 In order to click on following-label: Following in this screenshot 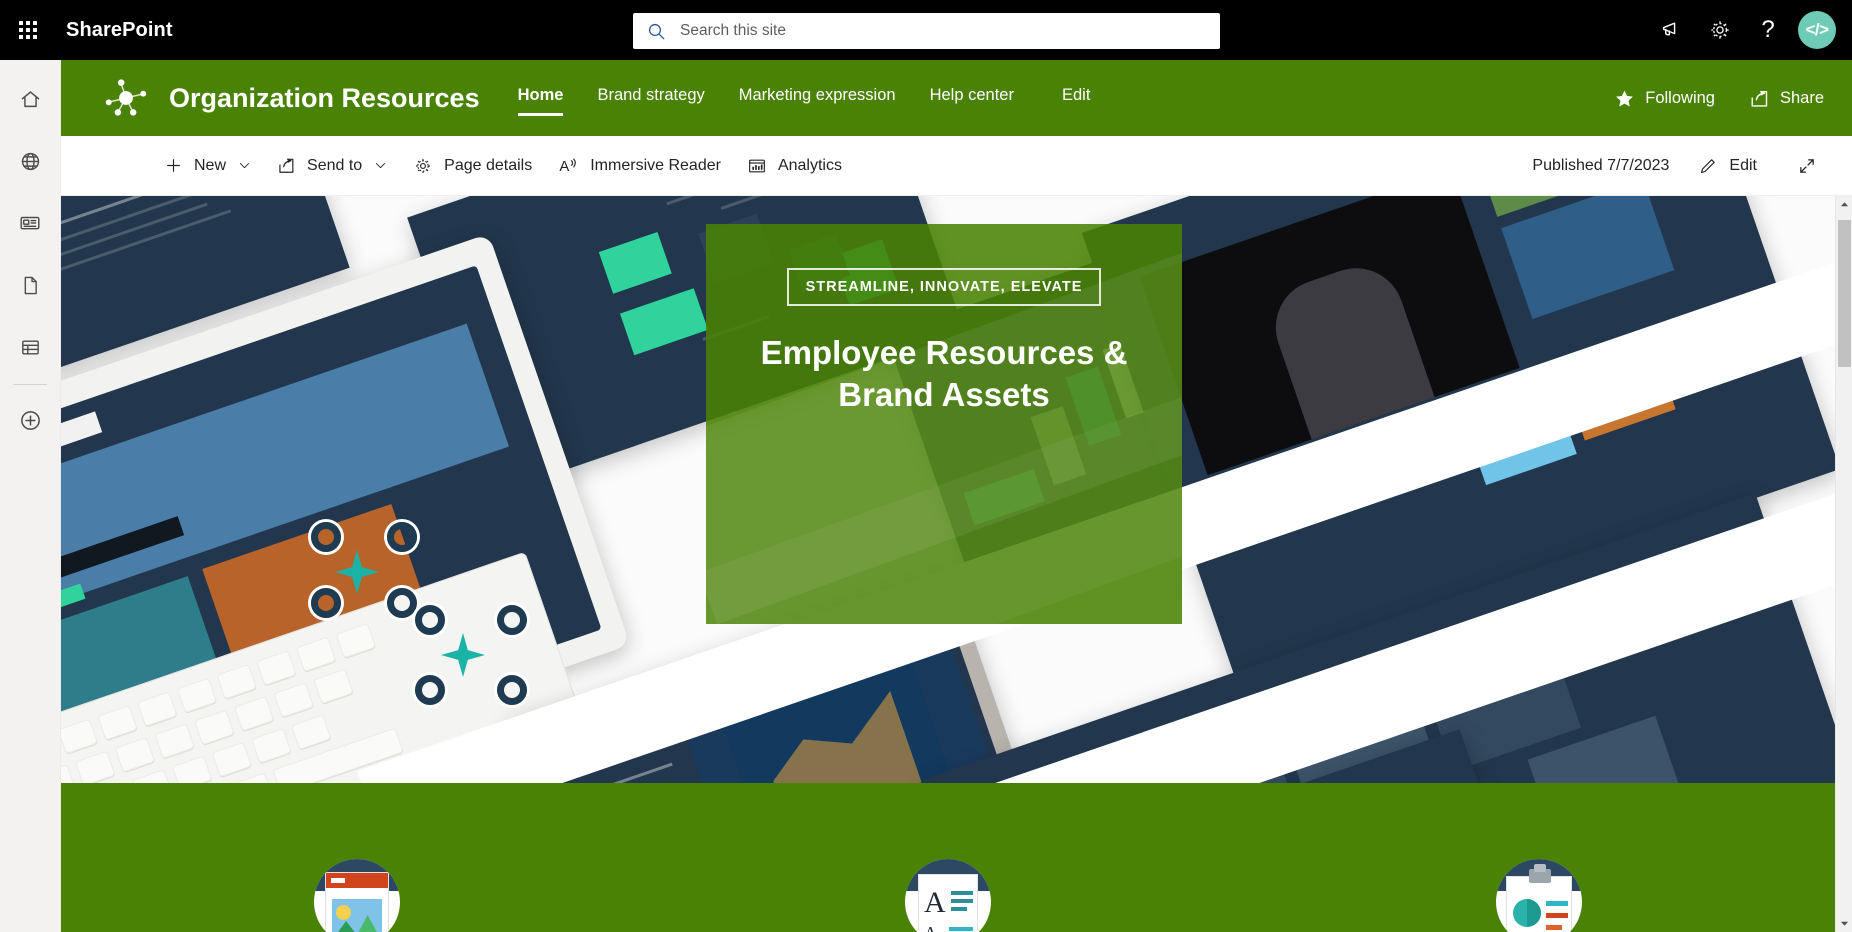, I will do `click(1680, 97)`.